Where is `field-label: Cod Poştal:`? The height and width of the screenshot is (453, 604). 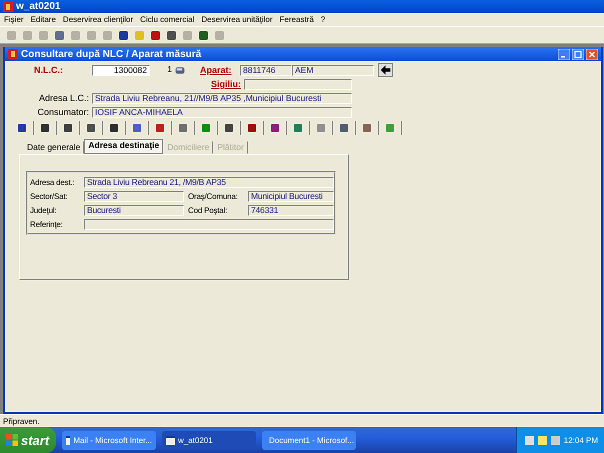
field-label: Cod Poştal: is located at coordinates (208, 210).